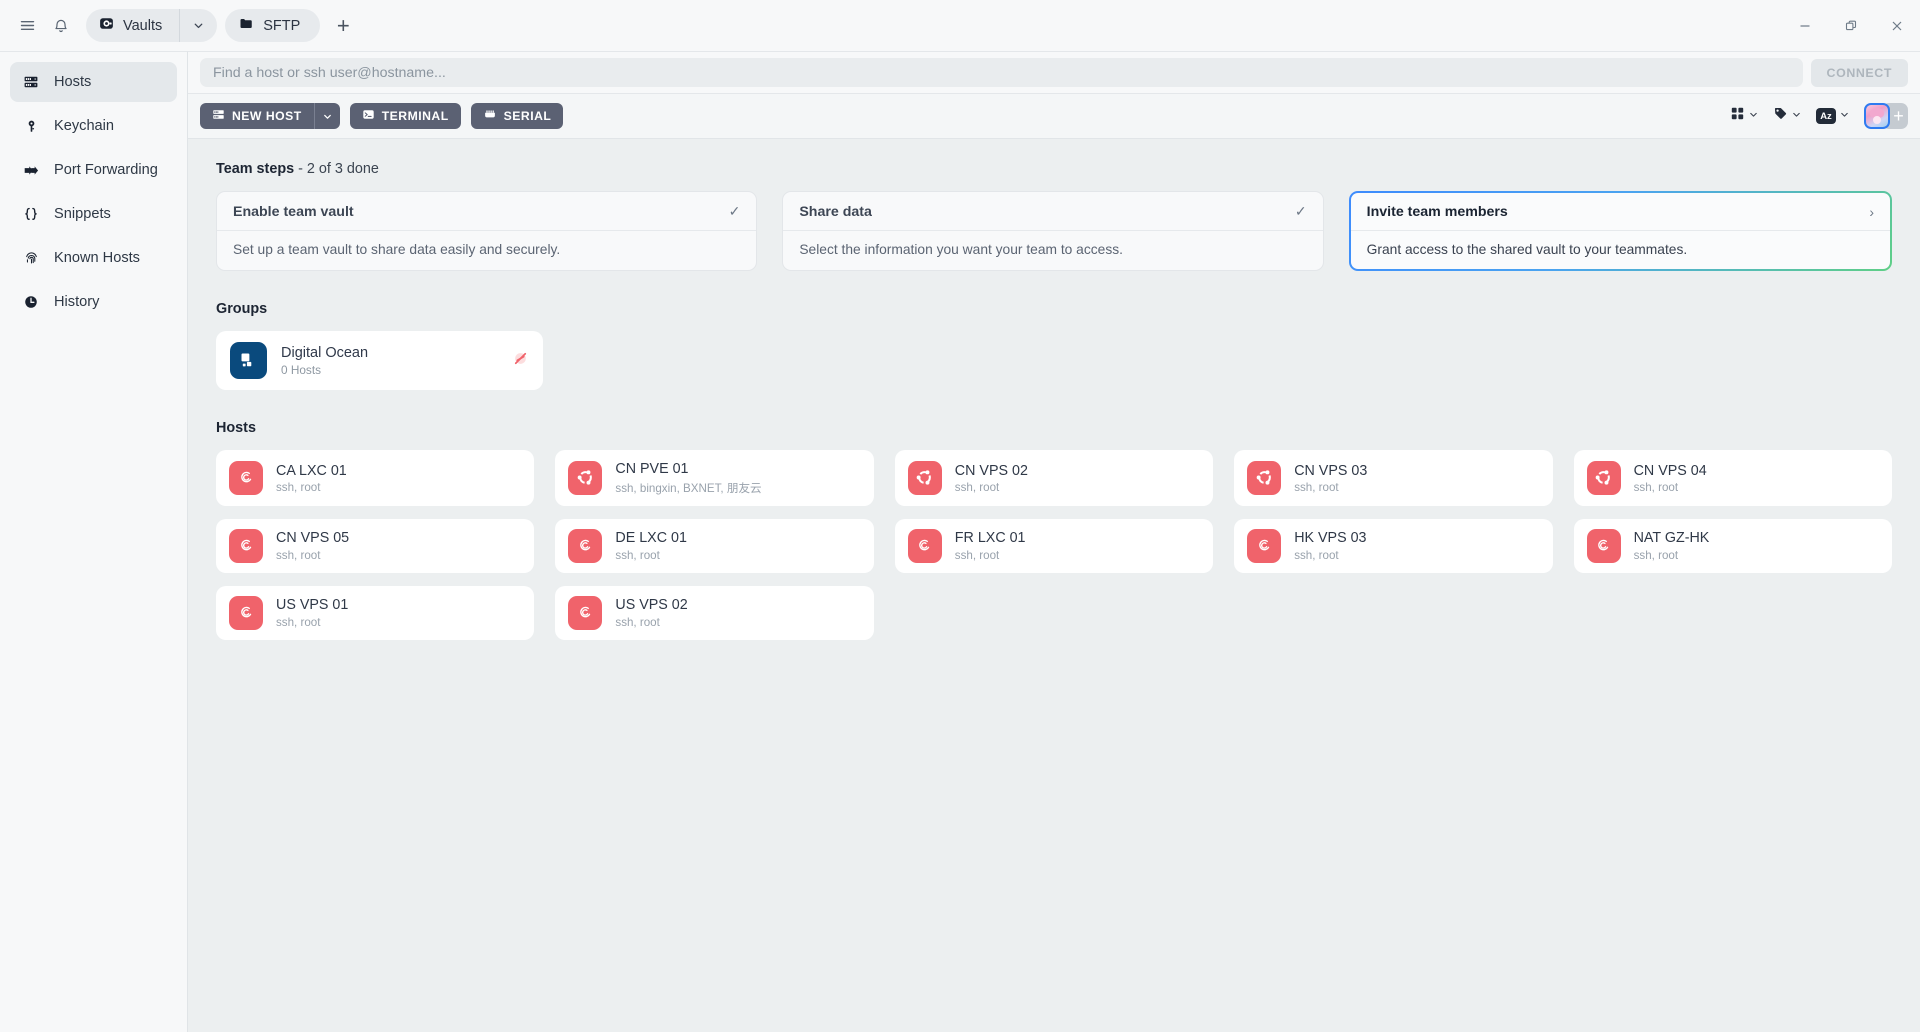  Describe the element at coordinates (714, 612) in the screenshot. I see `host-card: US VPS 02 ssh, root` at that location.